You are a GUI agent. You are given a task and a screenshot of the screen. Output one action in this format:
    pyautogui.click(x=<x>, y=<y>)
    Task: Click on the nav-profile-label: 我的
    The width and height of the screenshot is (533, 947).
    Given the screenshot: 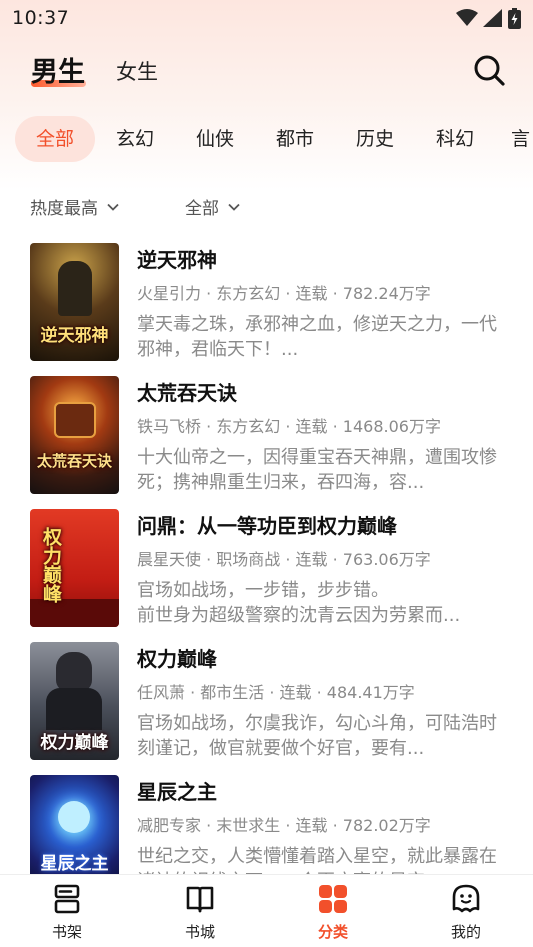 What is the action you would take?
    pyautogui.click(x=465, y=932)
    